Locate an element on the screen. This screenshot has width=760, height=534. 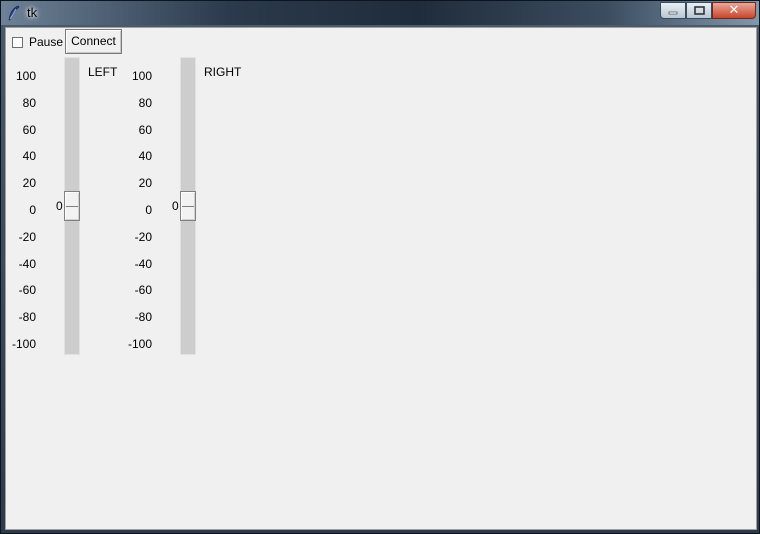
right-scale-slider-handle is located at coordinates (188, 206).